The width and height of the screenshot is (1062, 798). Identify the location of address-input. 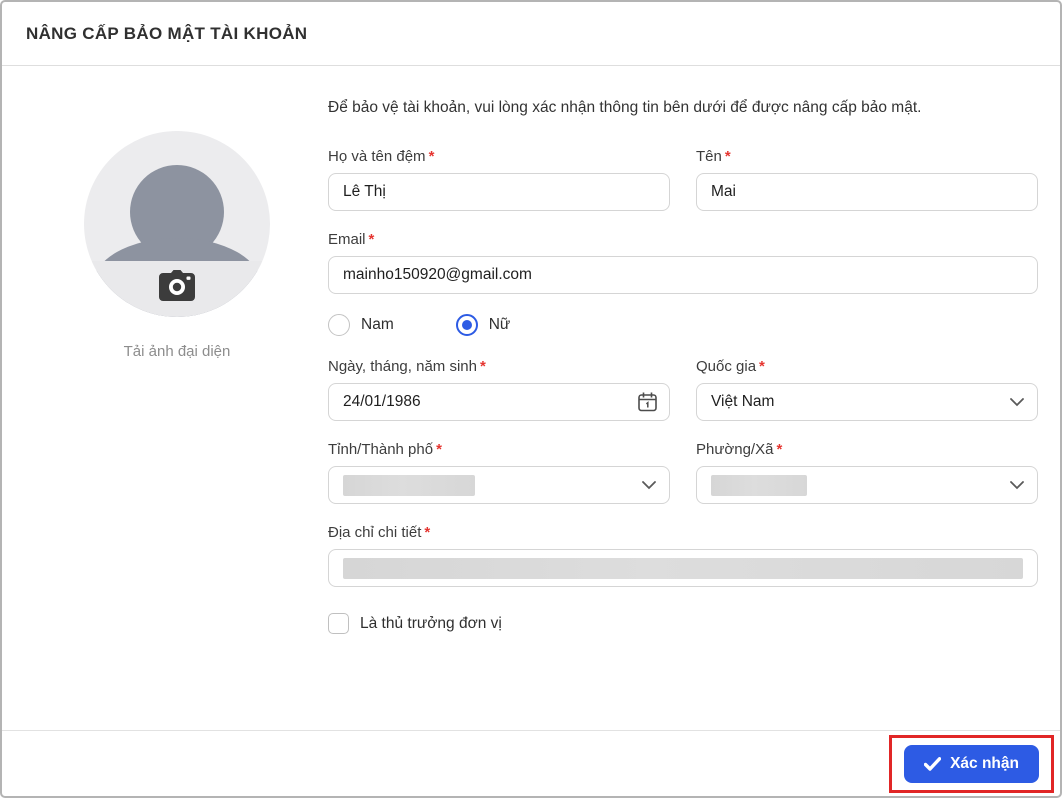
(683, 568).